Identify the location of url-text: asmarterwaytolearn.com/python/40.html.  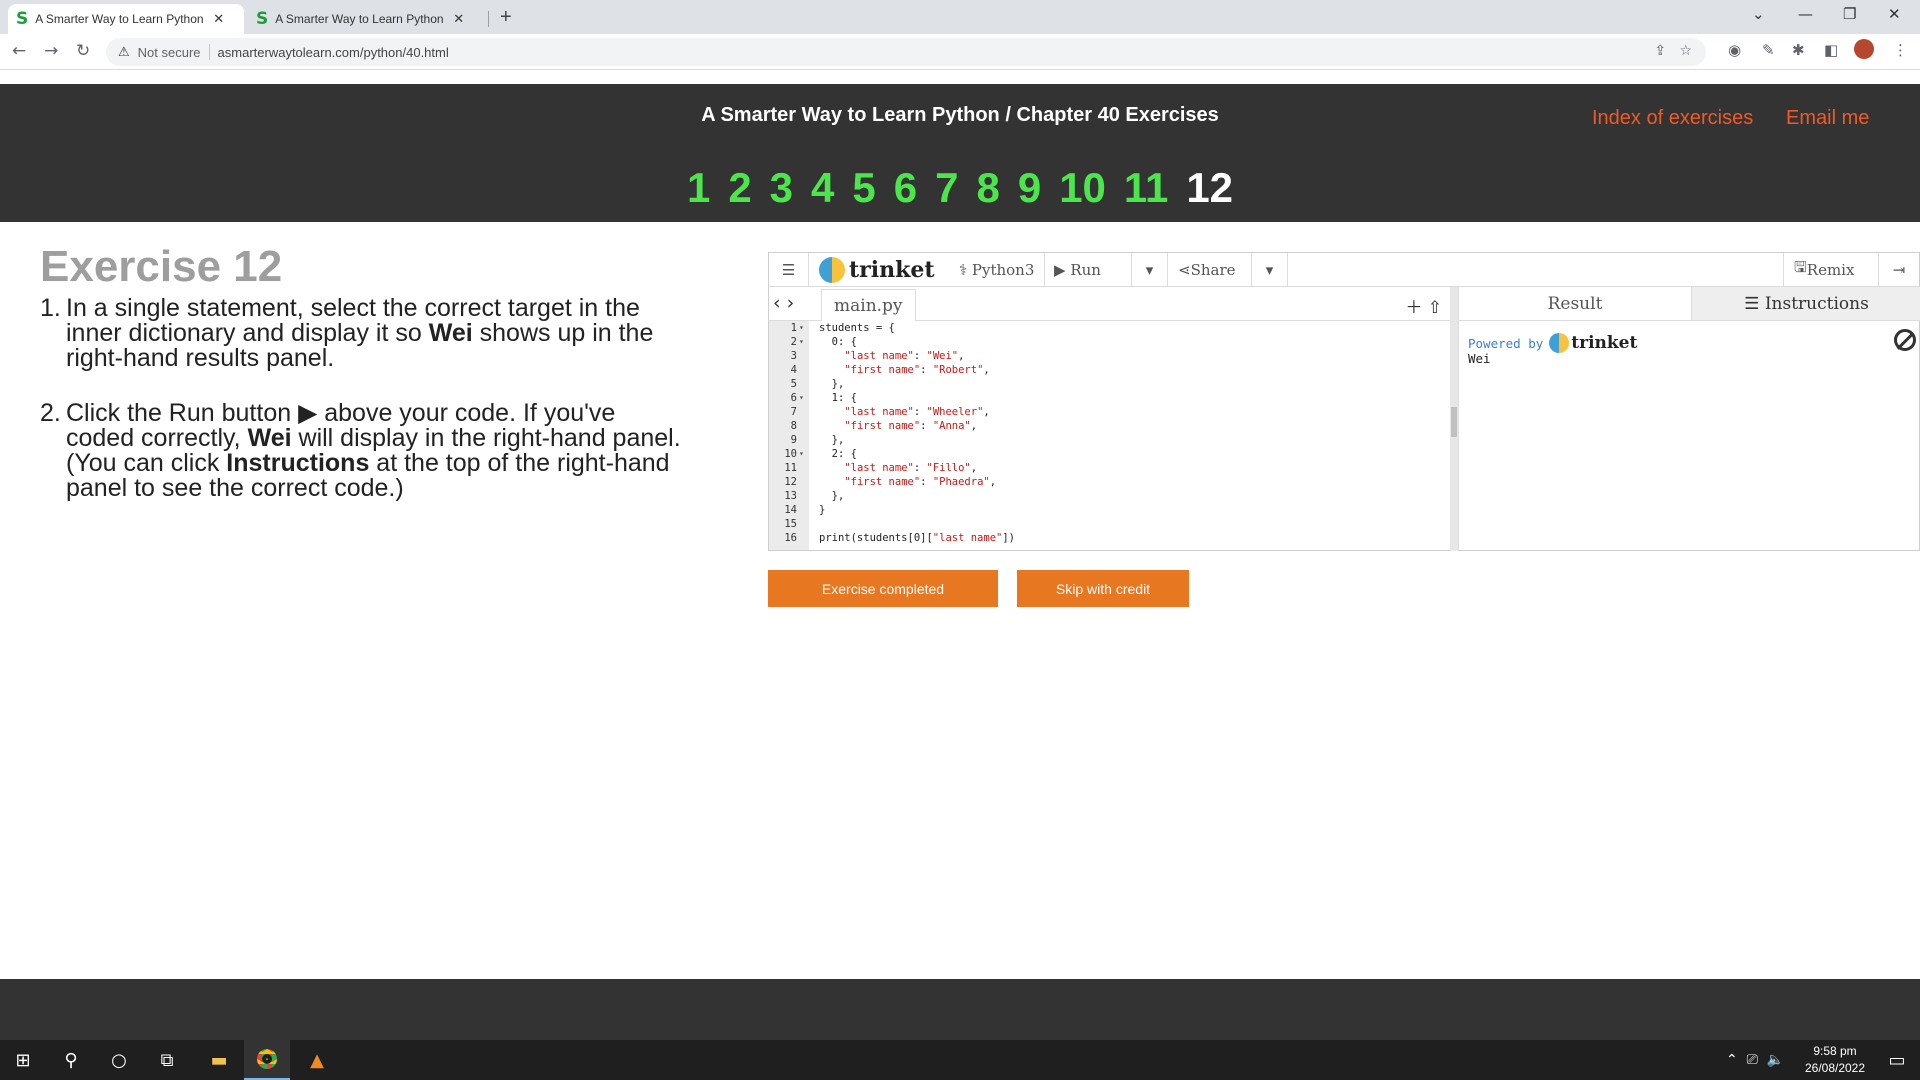
(333, 52).